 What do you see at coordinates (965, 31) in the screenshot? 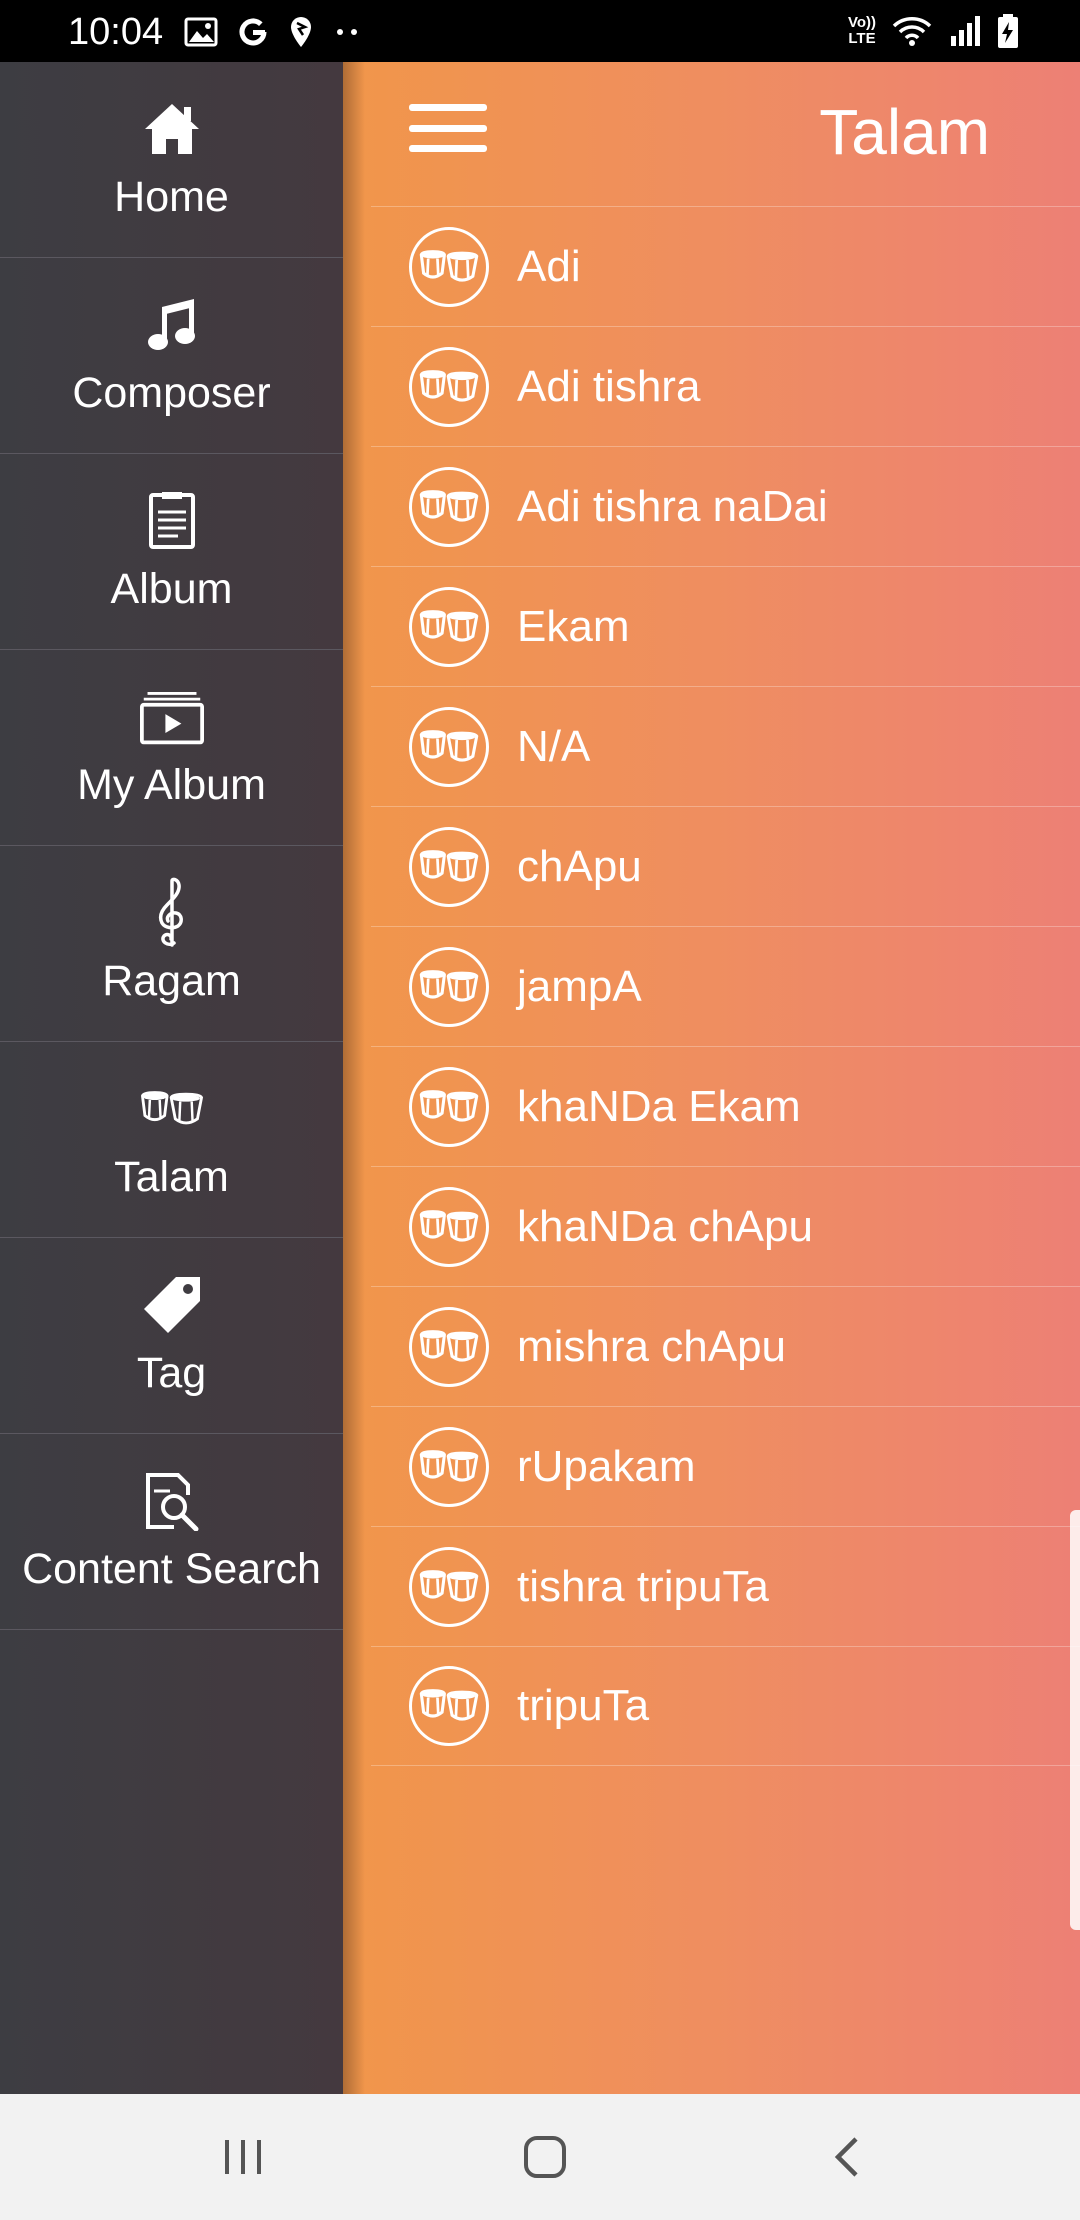
I see `signal-icon` at bounding box center [965, 31].